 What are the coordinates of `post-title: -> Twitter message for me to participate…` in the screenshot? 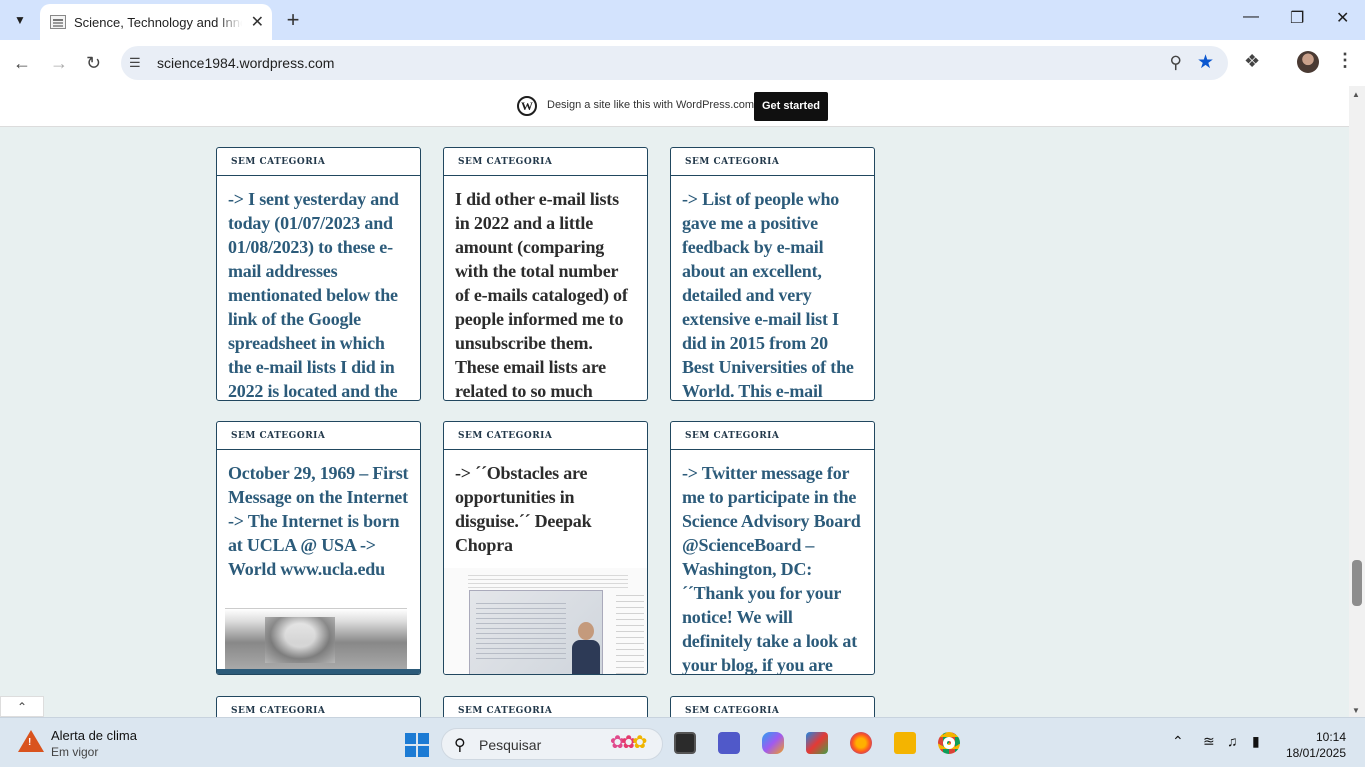 It's located at (772, 562).